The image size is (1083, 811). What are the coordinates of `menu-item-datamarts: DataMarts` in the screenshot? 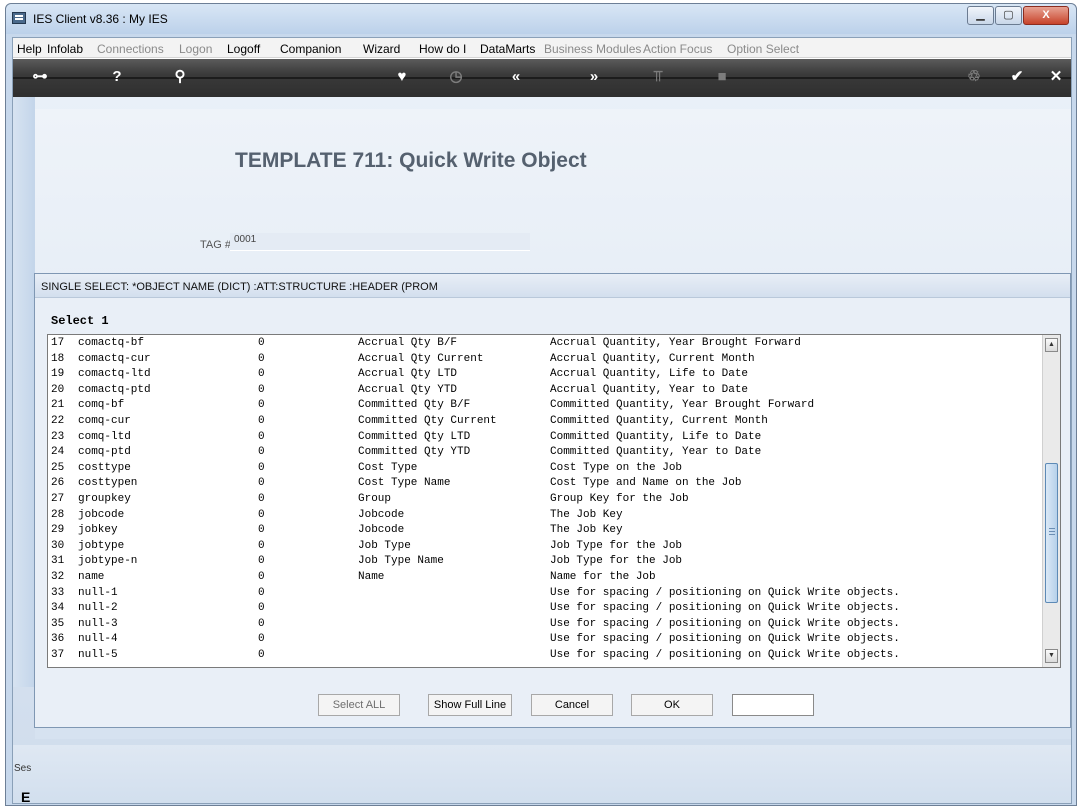 It's located at (507, 49).